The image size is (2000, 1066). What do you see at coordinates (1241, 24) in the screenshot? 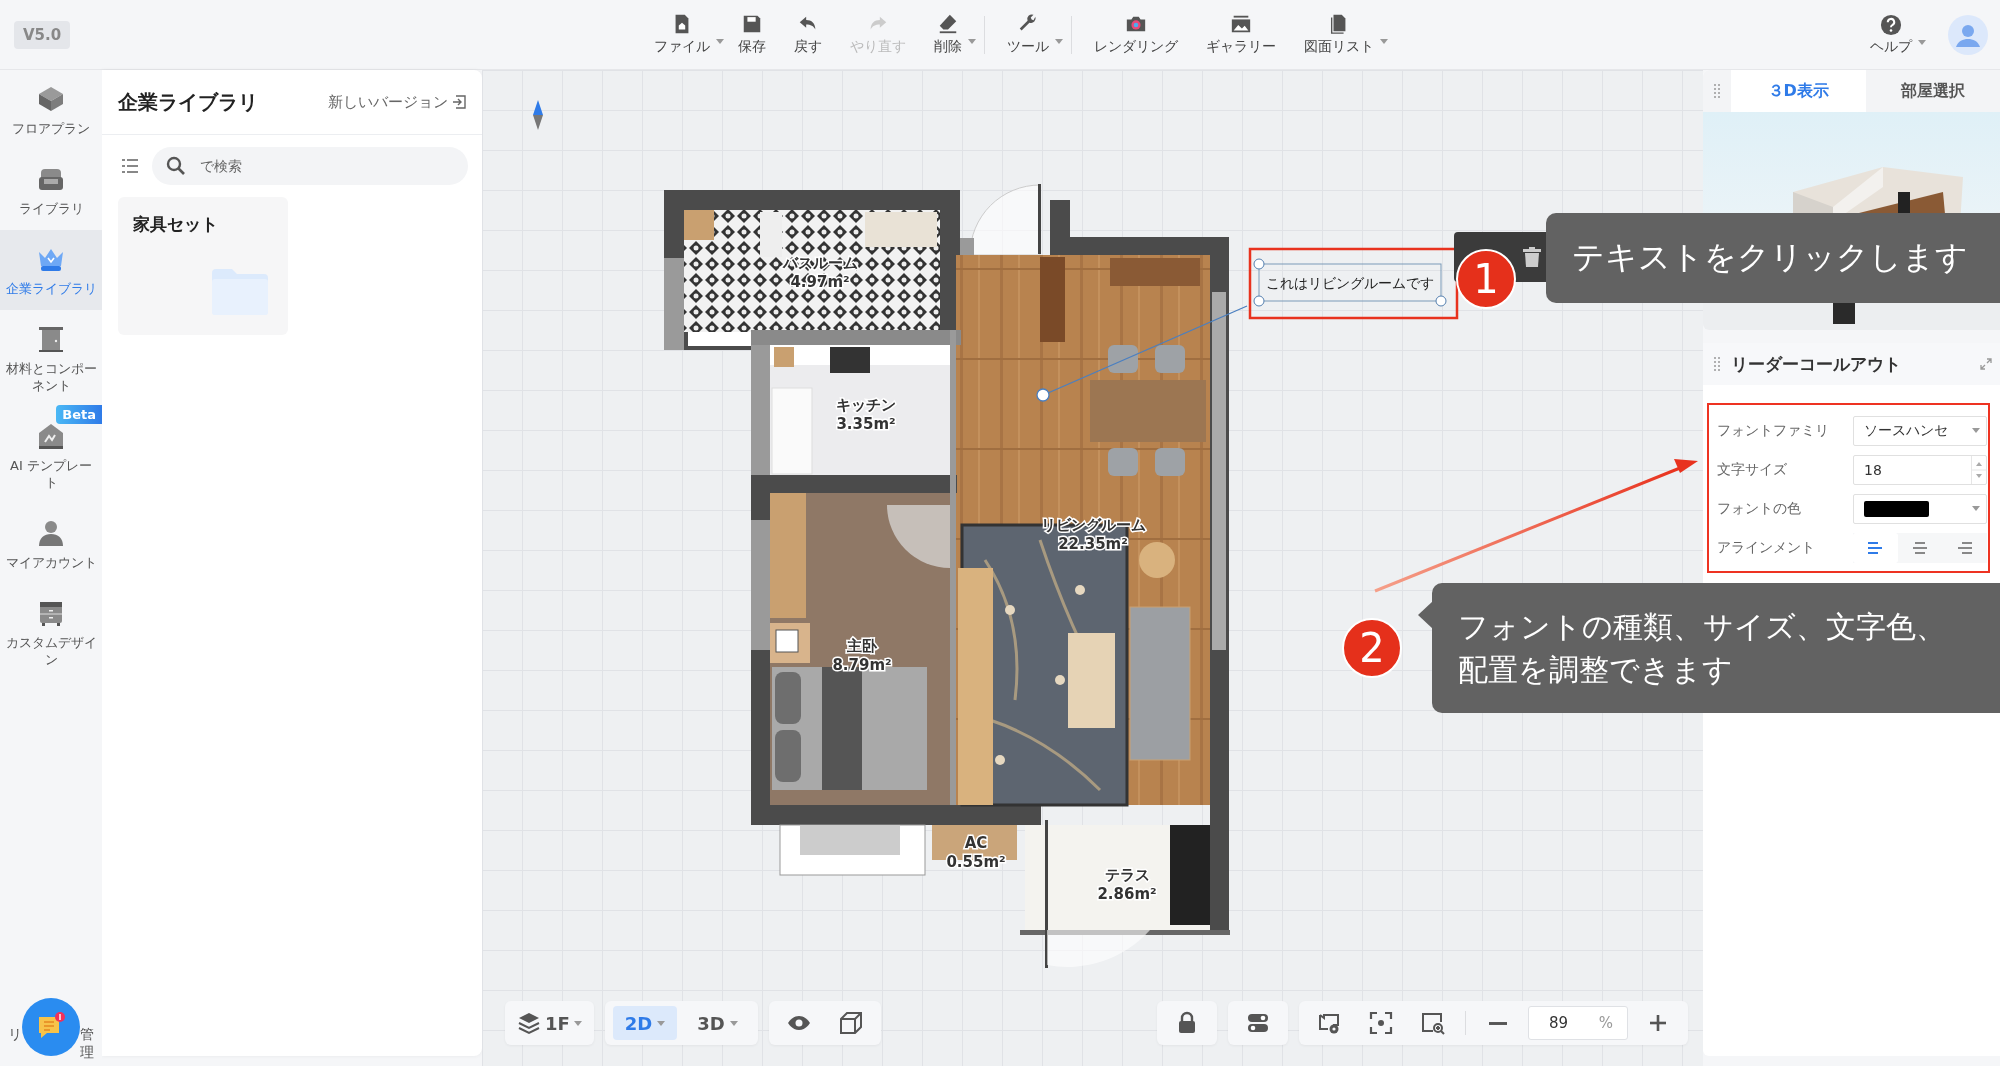
I see `image-icon` at bounding box center [1241, 24].